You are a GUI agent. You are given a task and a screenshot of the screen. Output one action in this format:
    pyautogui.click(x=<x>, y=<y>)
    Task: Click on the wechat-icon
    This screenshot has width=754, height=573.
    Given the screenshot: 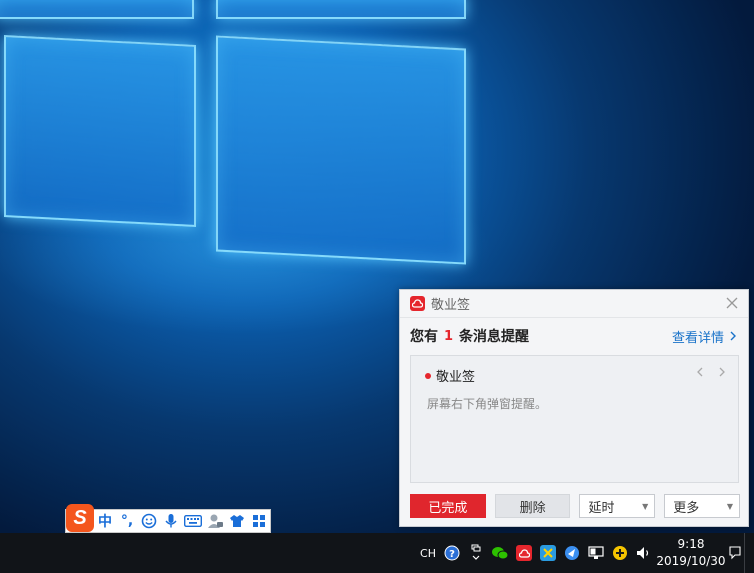 What is the action you would take?
    pyautogui.click(x=500, y=553)
    